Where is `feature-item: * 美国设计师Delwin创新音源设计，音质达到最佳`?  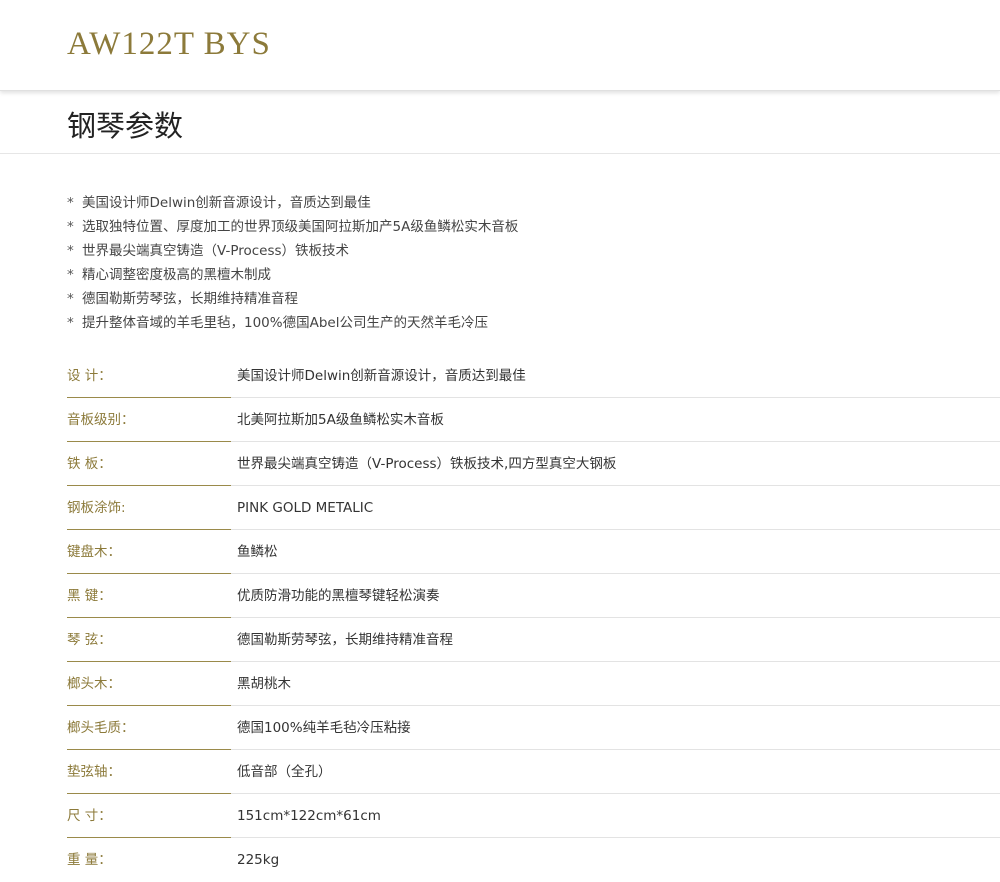
feature-item: * 美国设计师Delwin创新音源设计，音质达到最佳 is located at coordinates (292, 203).